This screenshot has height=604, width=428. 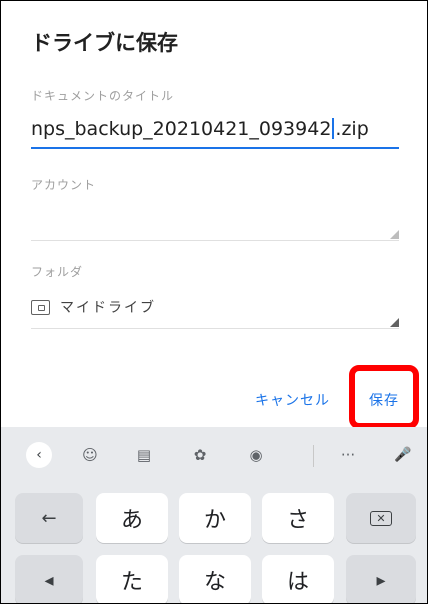 I want to click on theme-palette-icon: ◉, so click(x=256, y=455).